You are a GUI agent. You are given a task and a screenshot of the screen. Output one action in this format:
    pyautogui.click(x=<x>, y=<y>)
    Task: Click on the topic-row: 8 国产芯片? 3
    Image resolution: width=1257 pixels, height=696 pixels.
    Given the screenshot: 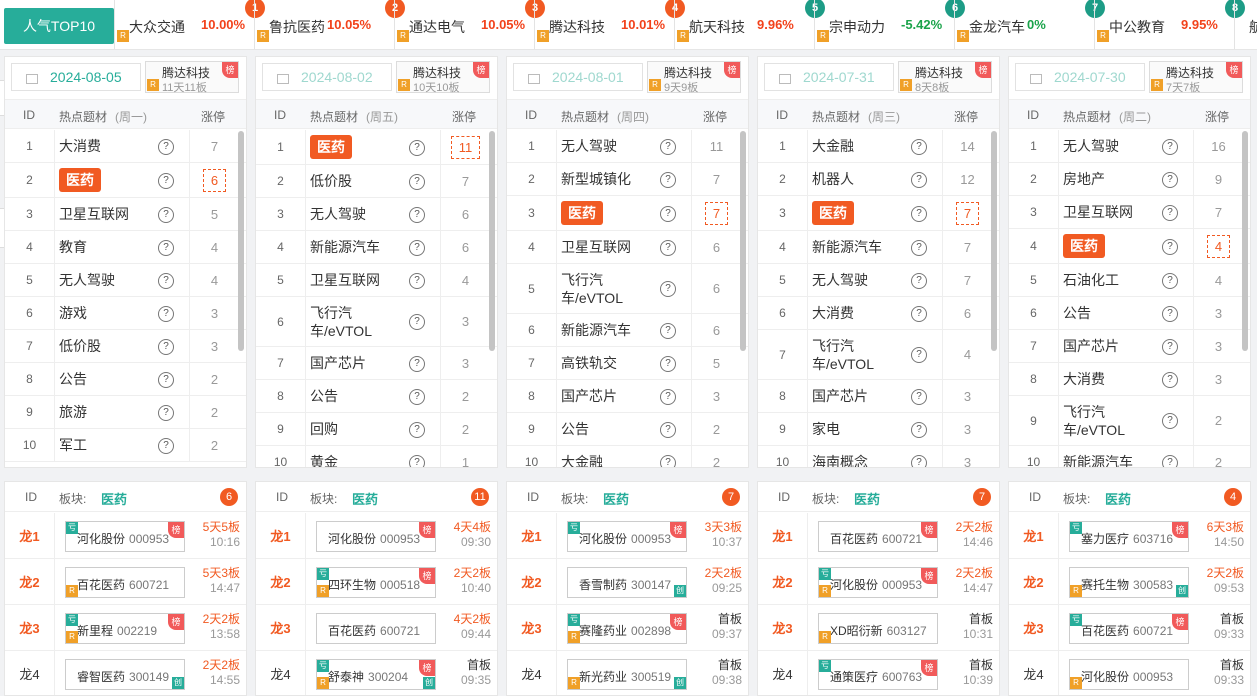 What is the action you would take?
    pyautogui.click(x=627, y=396)
    